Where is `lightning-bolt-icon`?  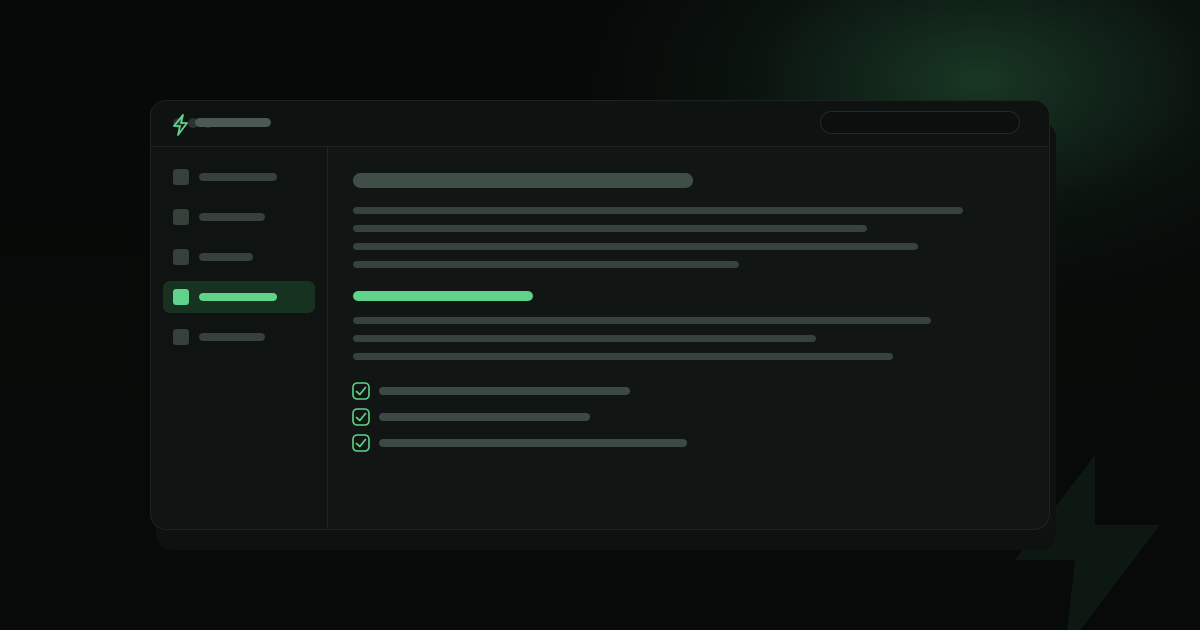
lightning-bolt-icon is located at coordinates (180, 125).